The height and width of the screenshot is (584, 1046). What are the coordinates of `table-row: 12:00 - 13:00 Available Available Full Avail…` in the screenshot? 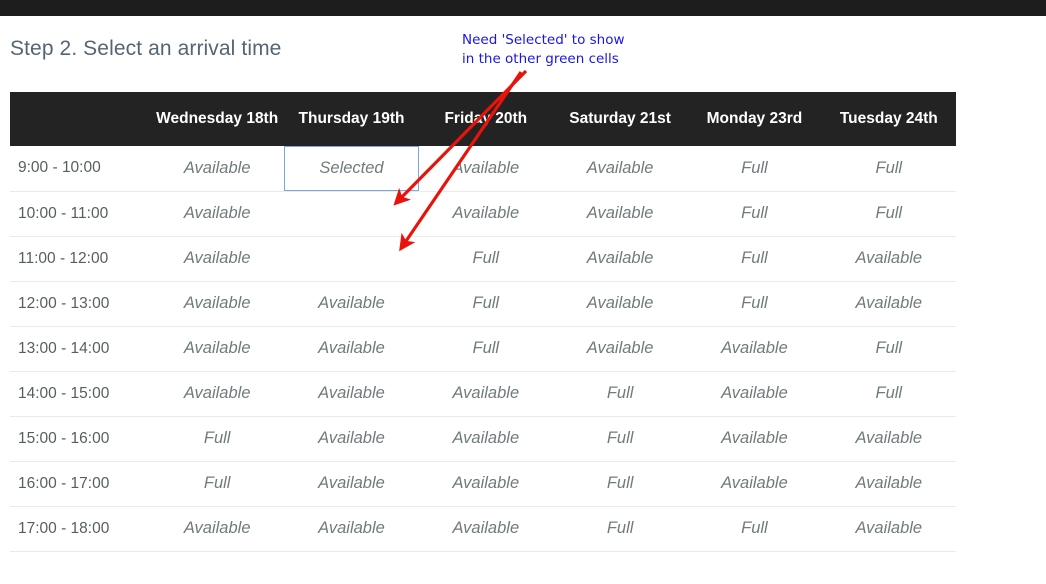 It's located at (483, 304).